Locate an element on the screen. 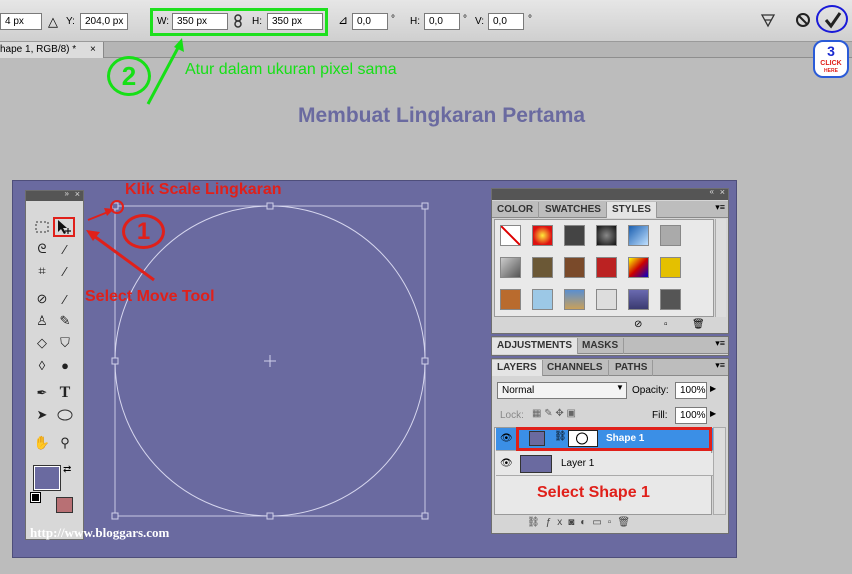 Image resolution: width=852 pixels, height=574 pixels. type-tool-icon: T is located at coordinates (65, 393).